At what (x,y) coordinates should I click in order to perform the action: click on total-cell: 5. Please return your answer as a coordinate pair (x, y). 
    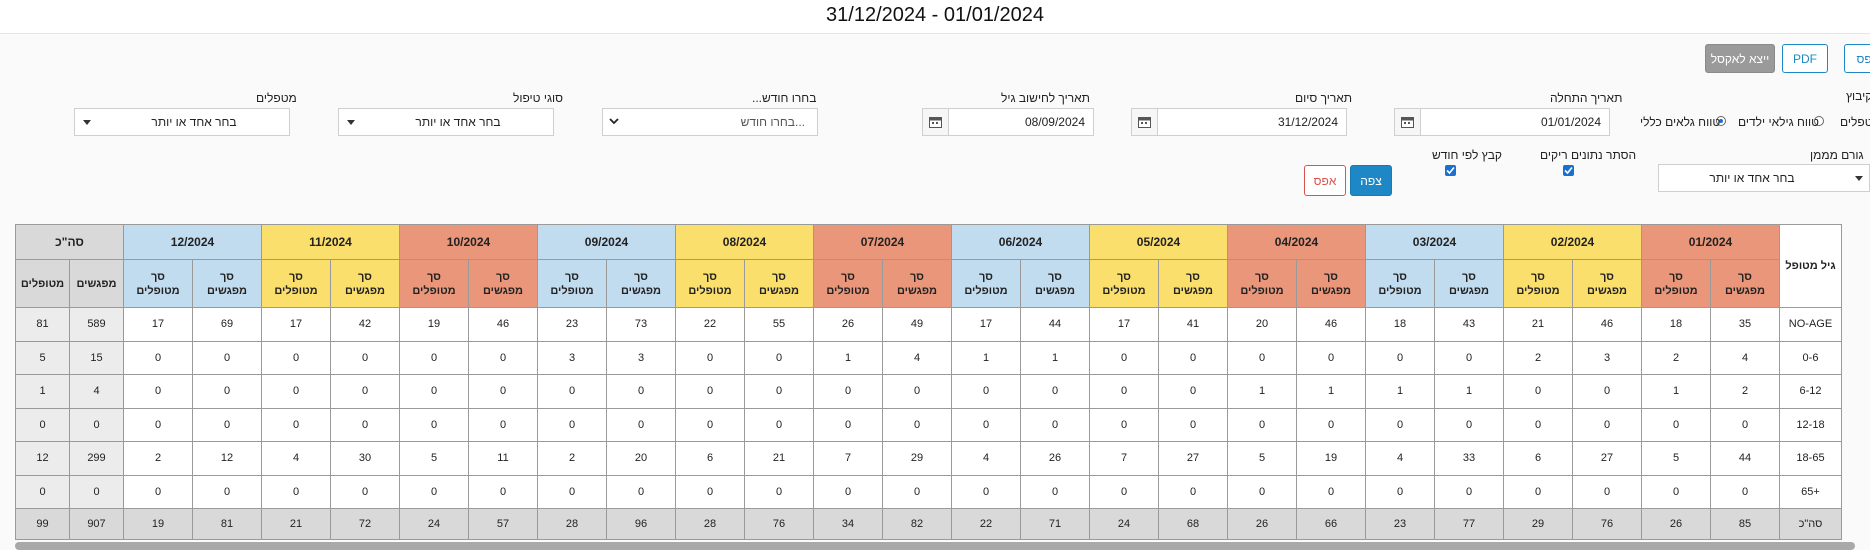
    Looking at the image, I should click on (42, 357).